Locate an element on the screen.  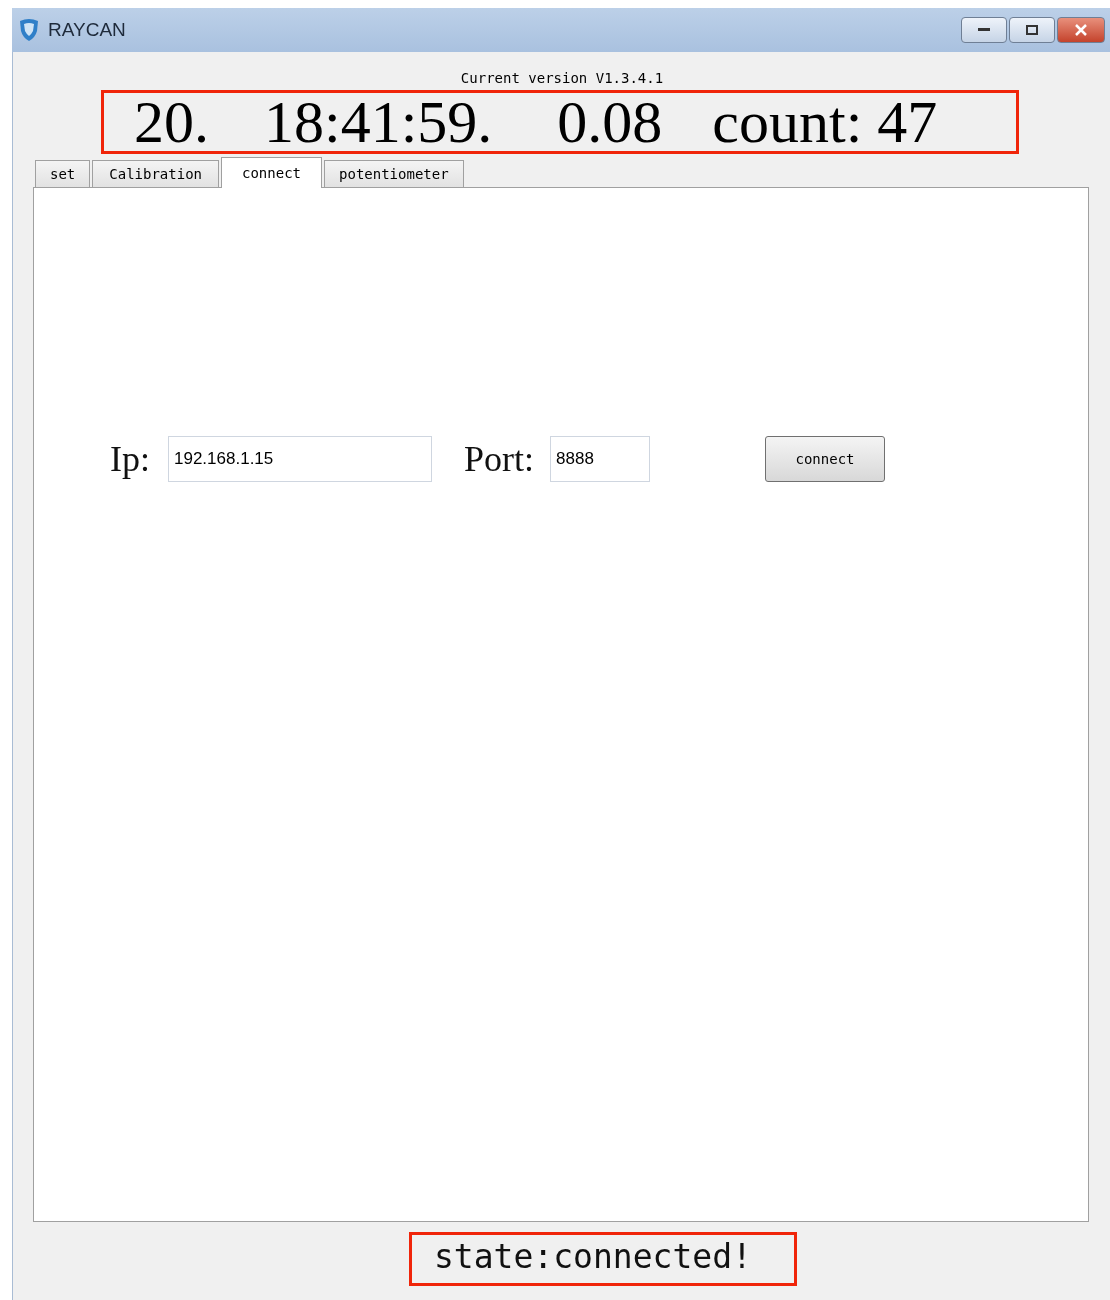
tab: set is located at coordinates (63, 174).